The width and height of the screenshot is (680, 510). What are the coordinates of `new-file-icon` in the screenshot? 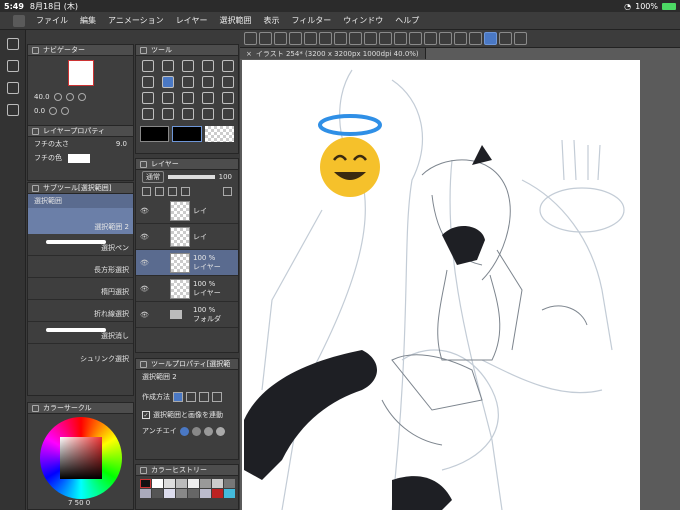 It's located at (250, 38).